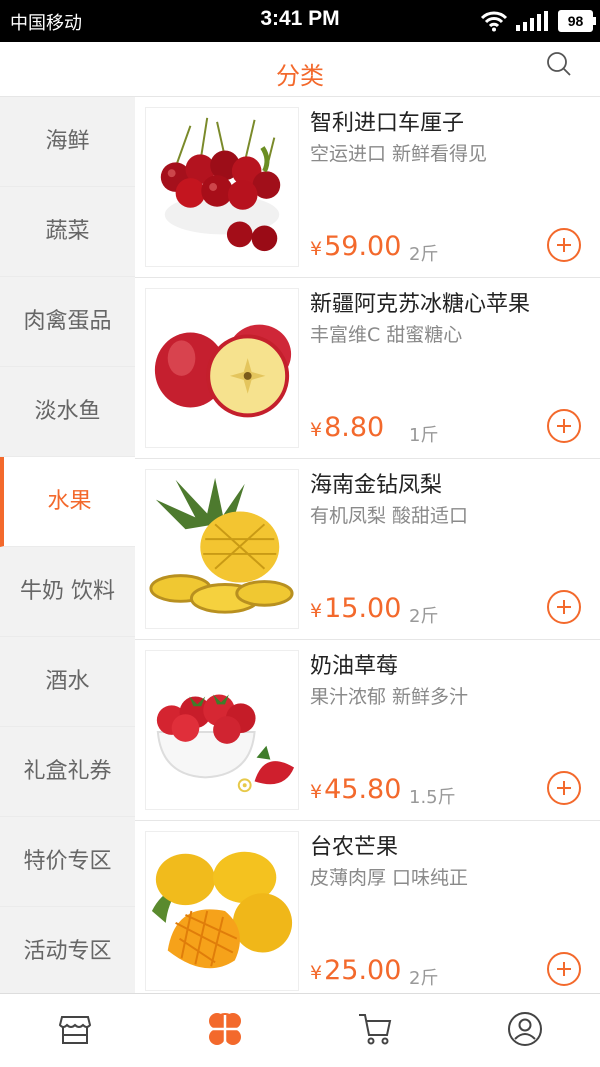 The image size is (600, 1067). I want to click on price-value: 25.00, so click(363, 970).